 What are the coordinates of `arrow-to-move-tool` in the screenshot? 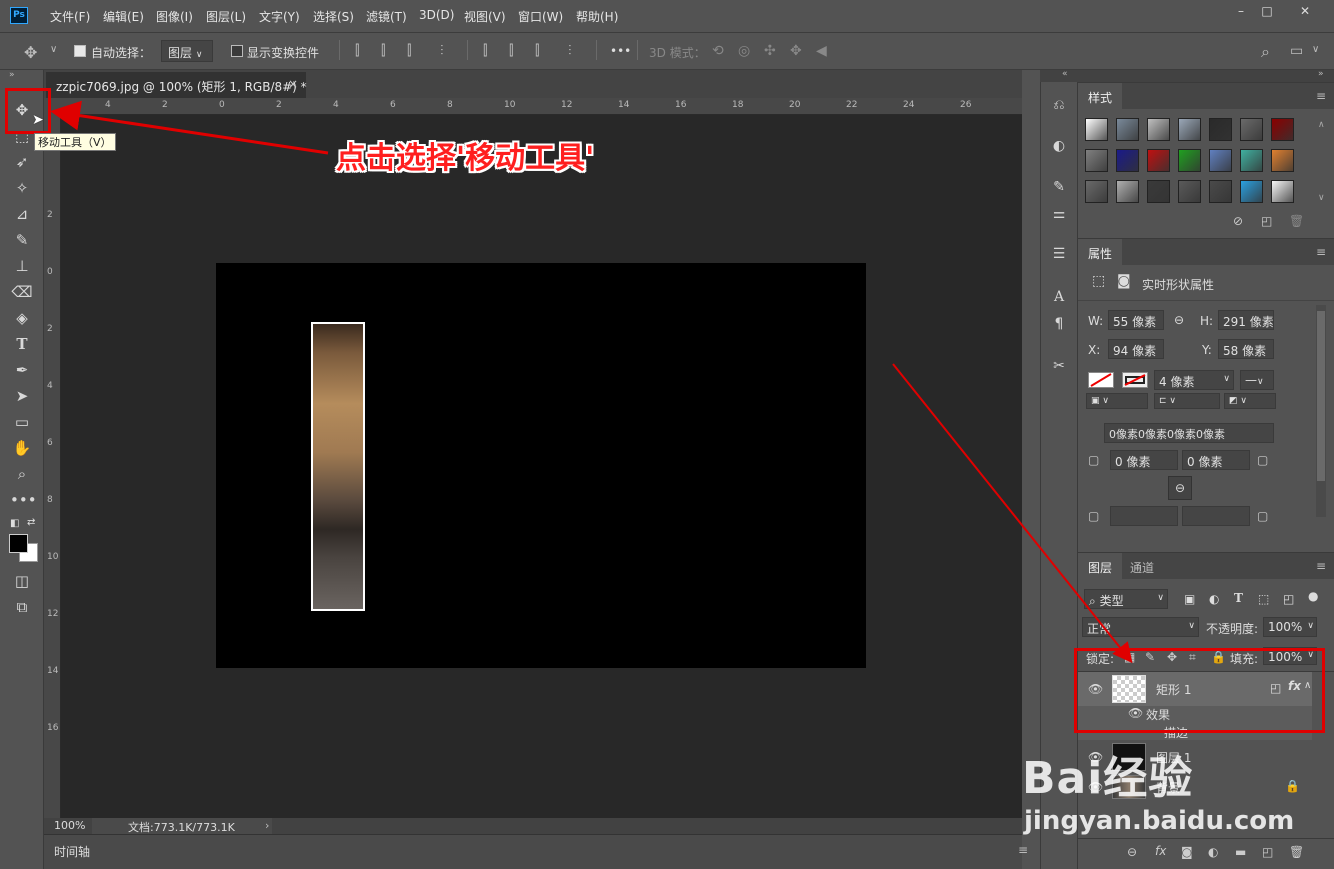 It's located at (189, 127).